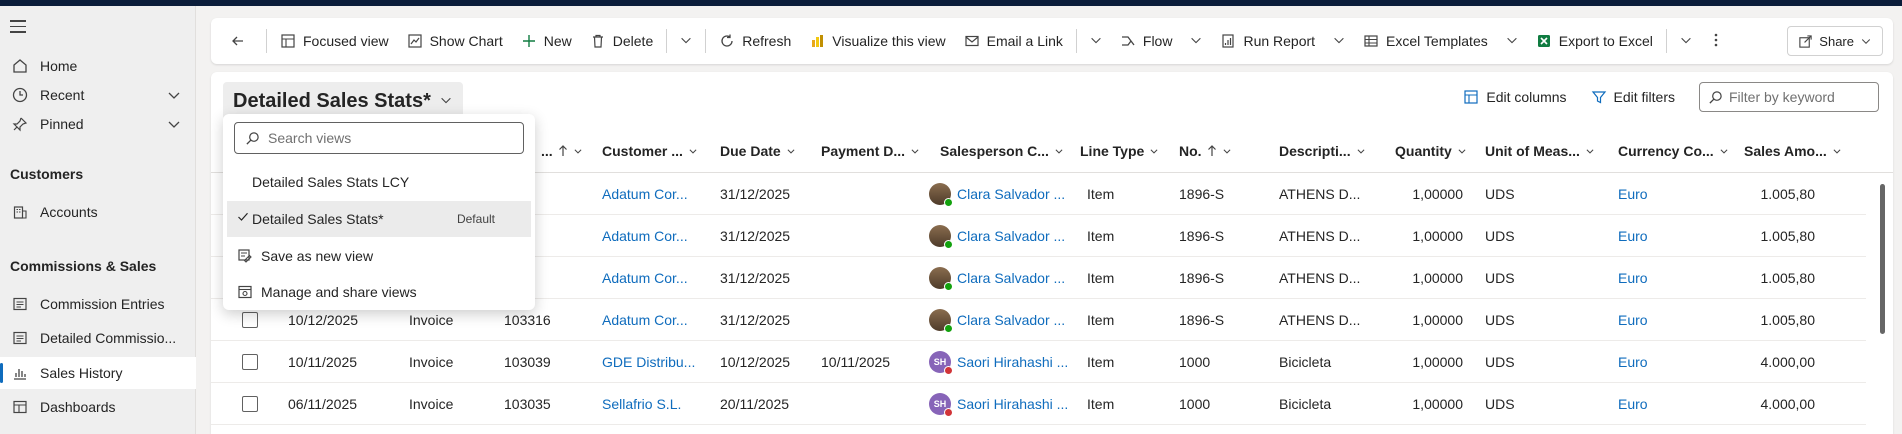 This screenshot has width=1902, height=434. Describe the element at coordinates (641, 404) in the screenshot. I see `cell-customer: Sellafrio S.L.` at that location.